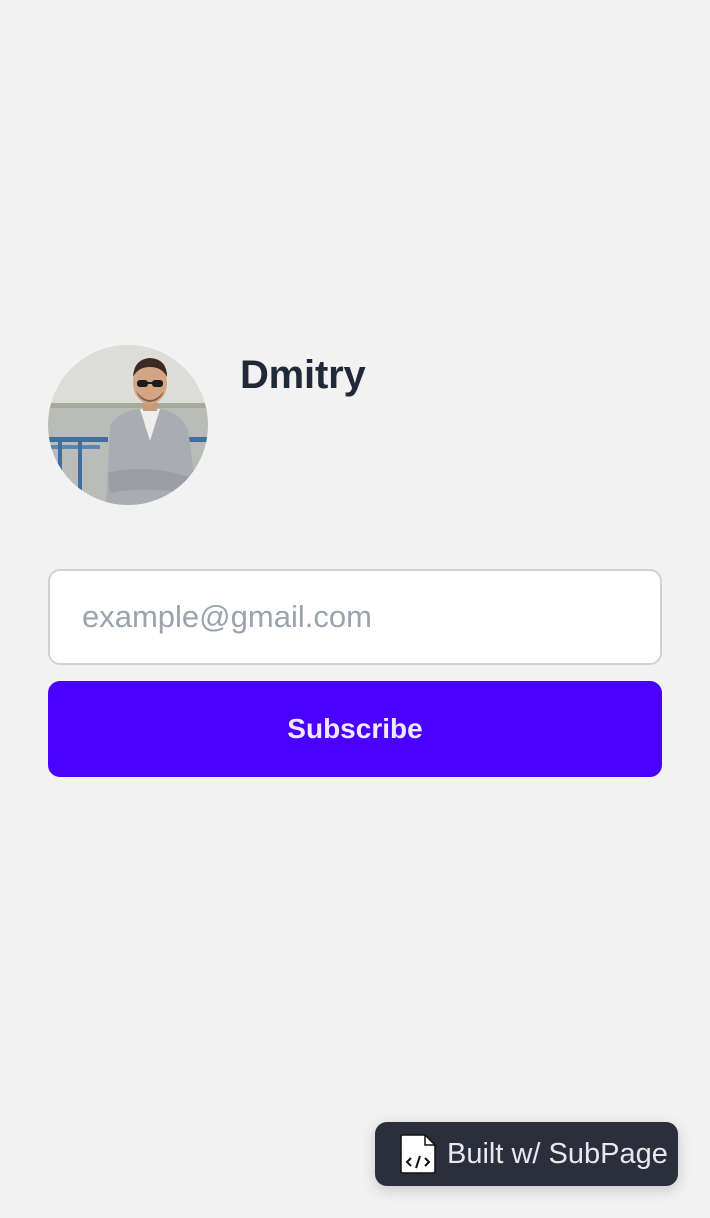  What do you see at coordinates (355, 617) in the screenshot?
I see `email-input` at bounding box center [355, 617].